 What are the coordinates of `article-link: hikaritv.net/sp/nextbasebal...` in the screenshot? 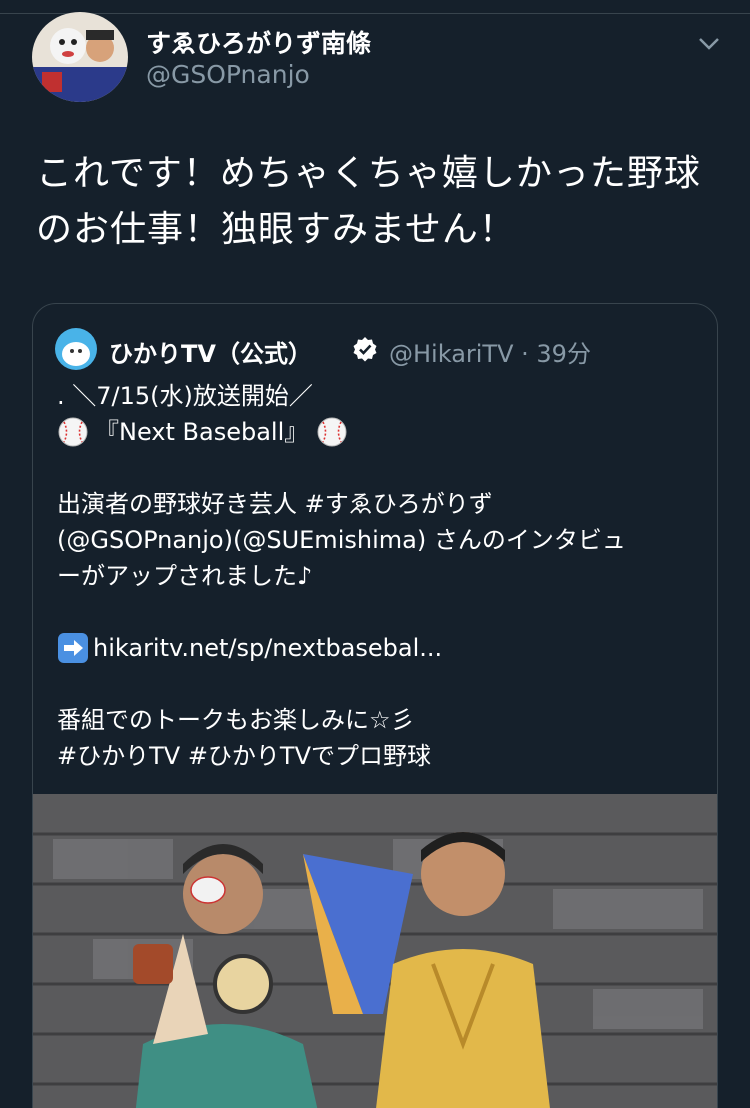 It's located at (267, 648).